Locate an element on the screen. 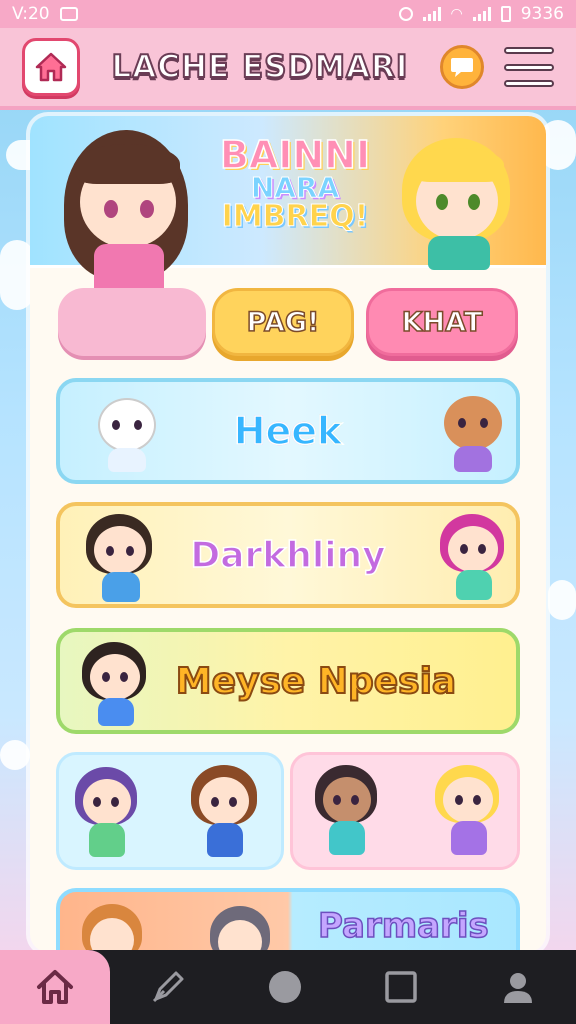 This screenshot has height=1024, width=576. nav-square-button is located at coordinates (401, 987).